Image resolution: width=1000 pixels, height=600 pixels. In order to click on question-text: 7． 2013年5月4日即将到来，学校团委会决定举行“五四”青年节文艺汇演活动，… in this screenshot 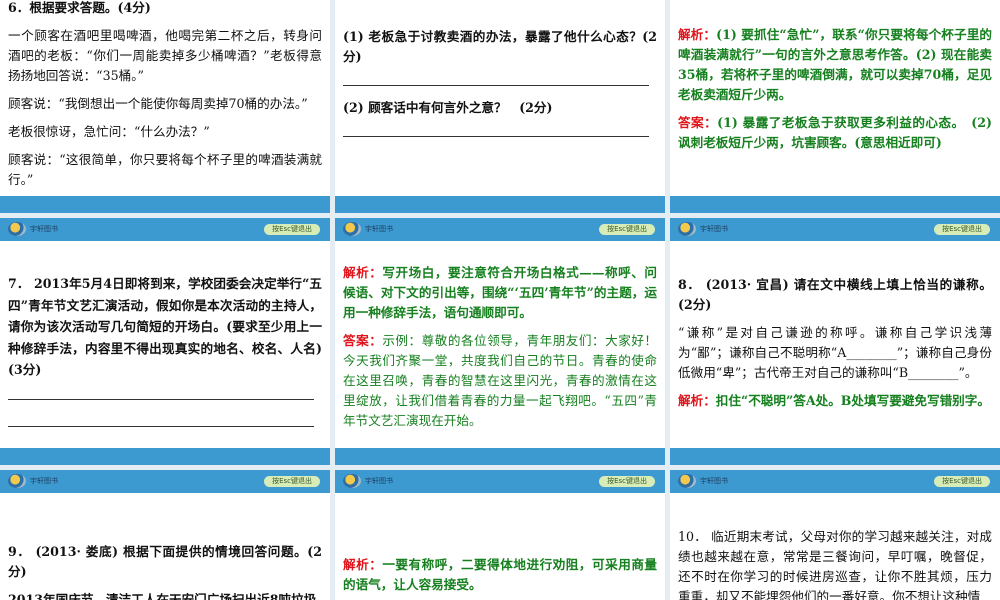, I will do `click(165, 326)`.